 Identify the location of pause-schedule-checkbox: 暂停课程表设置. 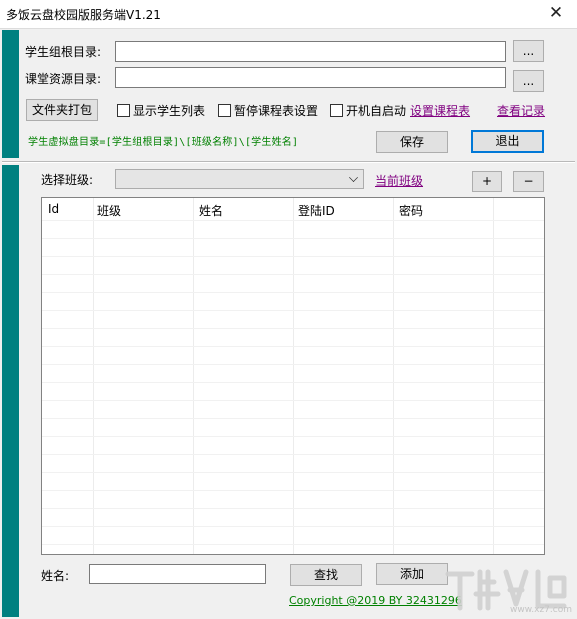
(268, 110).